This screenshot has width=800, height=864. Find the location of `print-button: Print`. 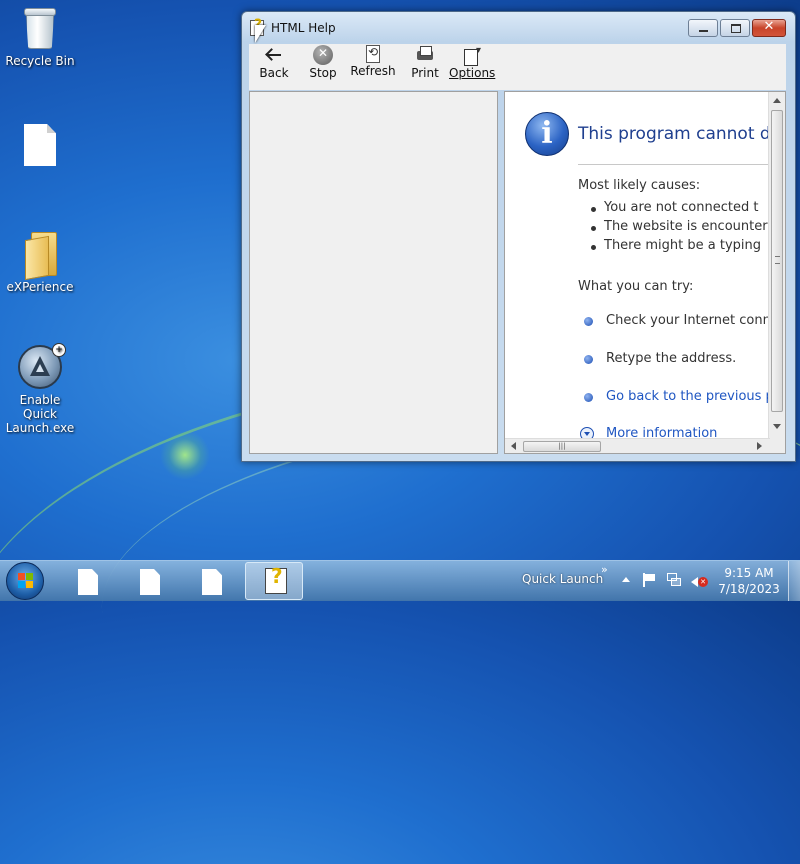

print-button: Print is located at coordinates (425, 67).